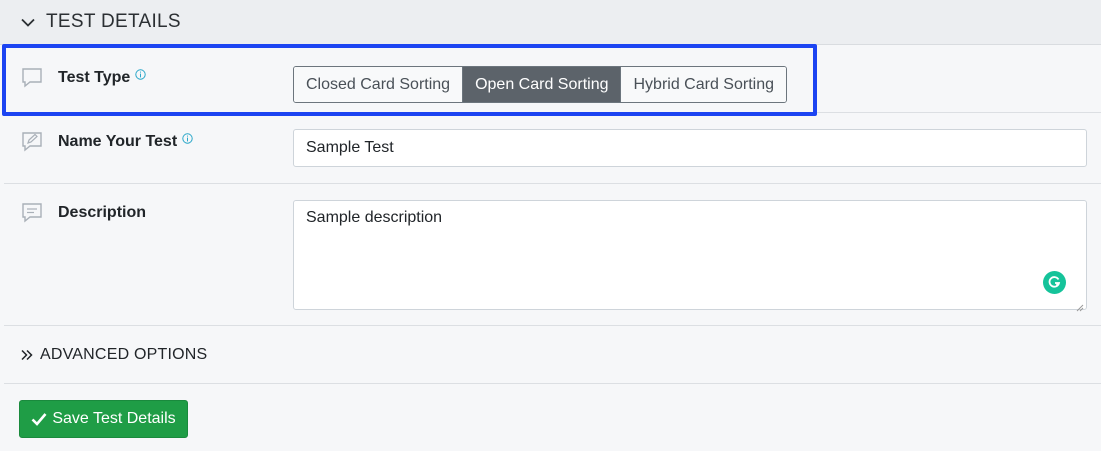  What do you see at coordinates (690, 148) in the screenshot?
I see `test-name-input: Sample Test` at bounding box center [690, 148].